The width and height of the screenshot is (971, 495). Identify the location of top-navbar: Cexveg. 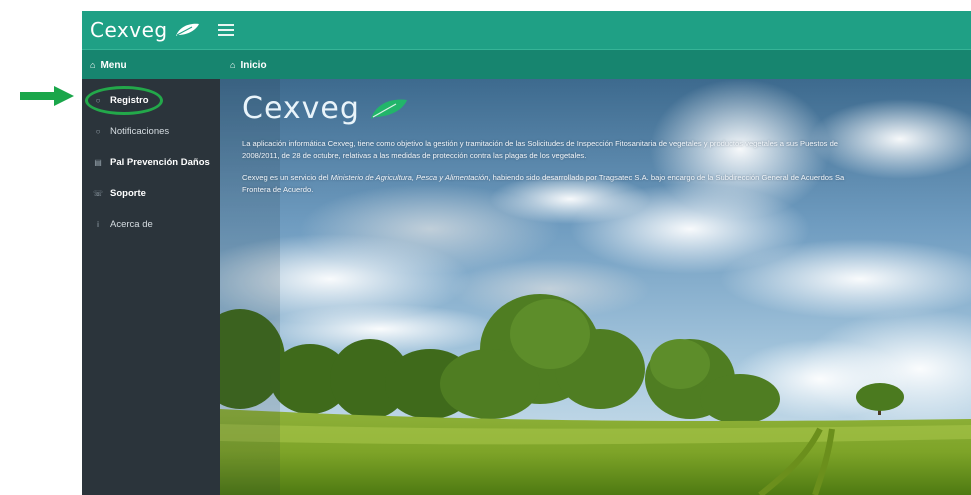
(526, 30).